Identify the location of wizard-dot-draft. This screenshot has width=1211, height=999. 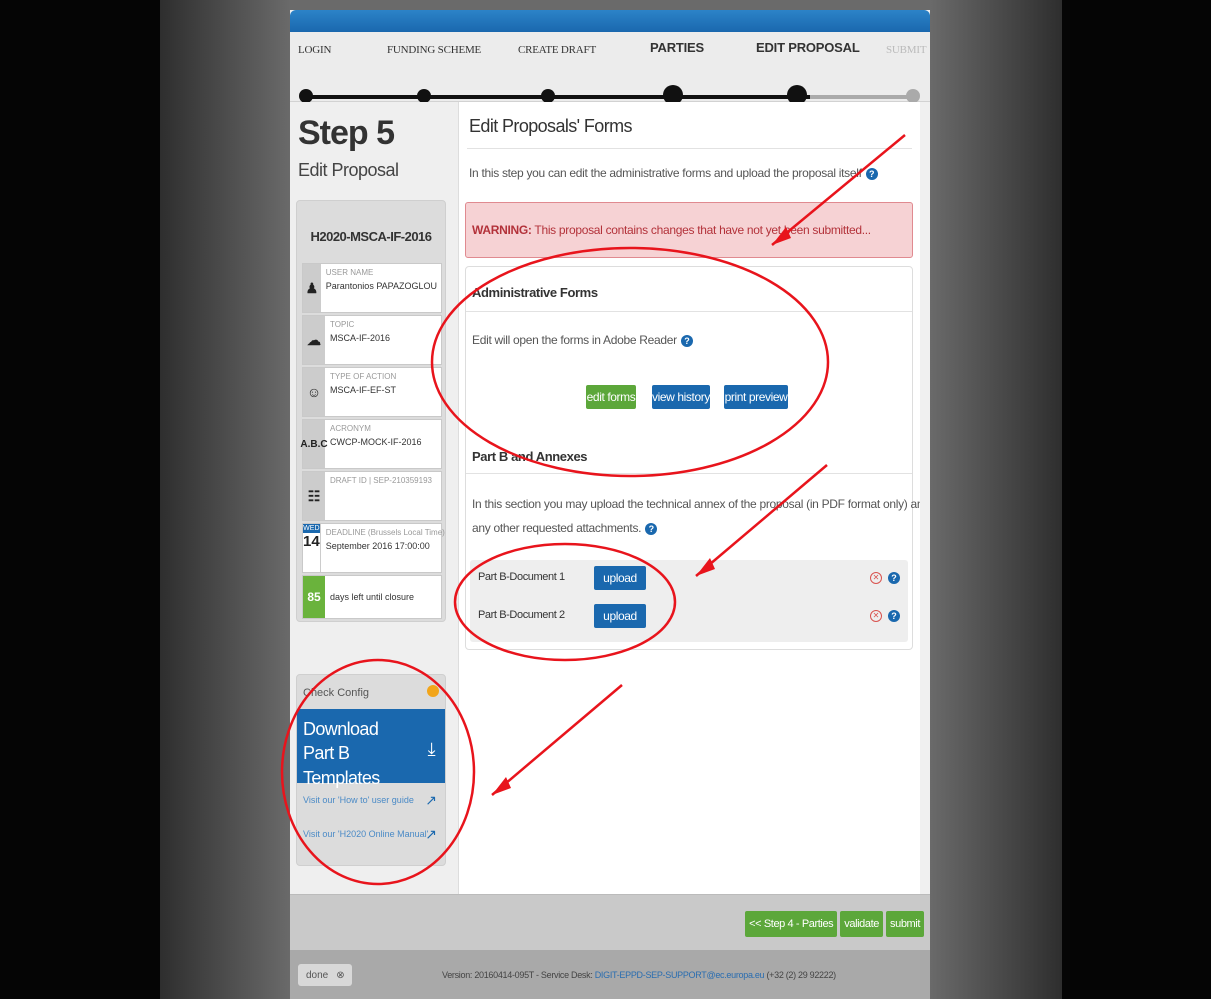
(548, 96).